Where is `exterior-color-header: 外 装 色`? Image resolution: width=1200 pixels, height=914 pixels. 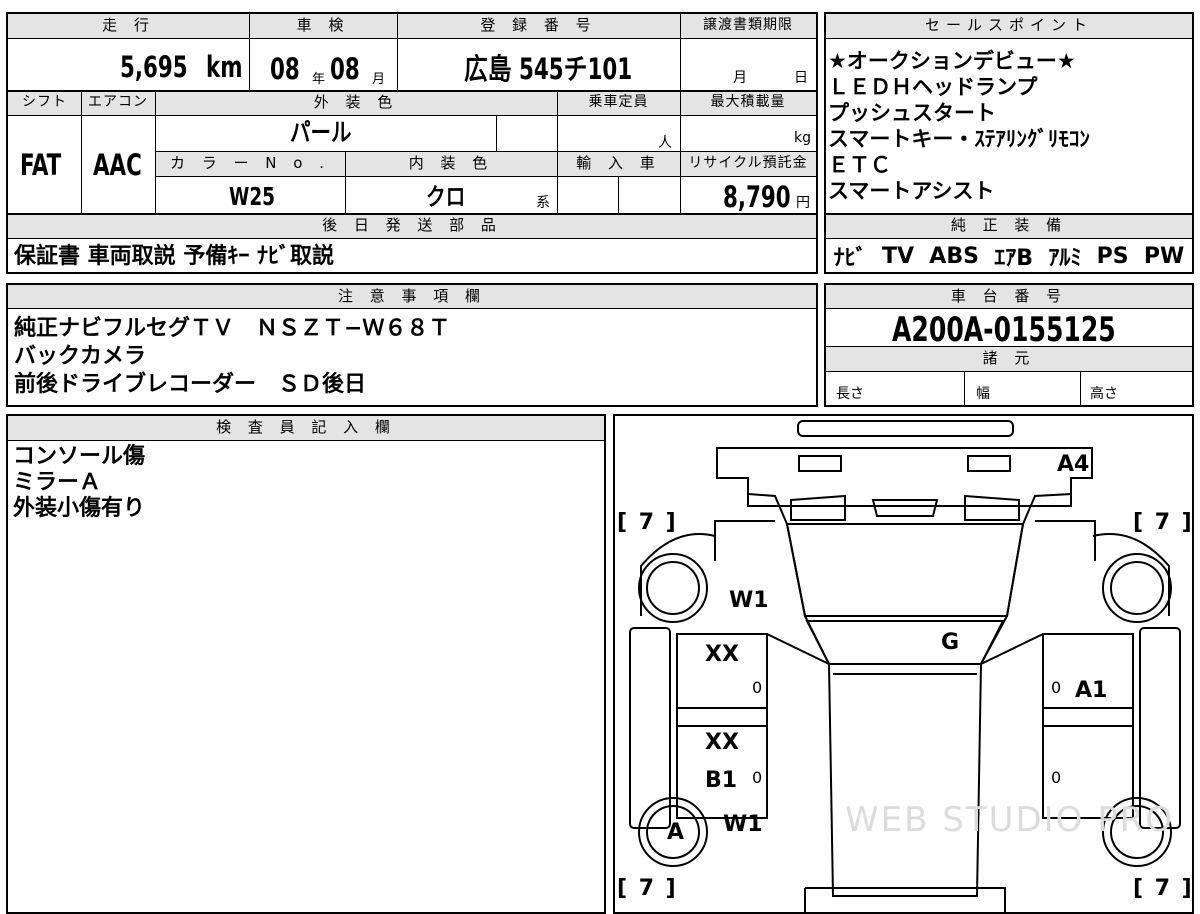 exterior-color-header: 外 装 色 is located at coordinates (356, 103).